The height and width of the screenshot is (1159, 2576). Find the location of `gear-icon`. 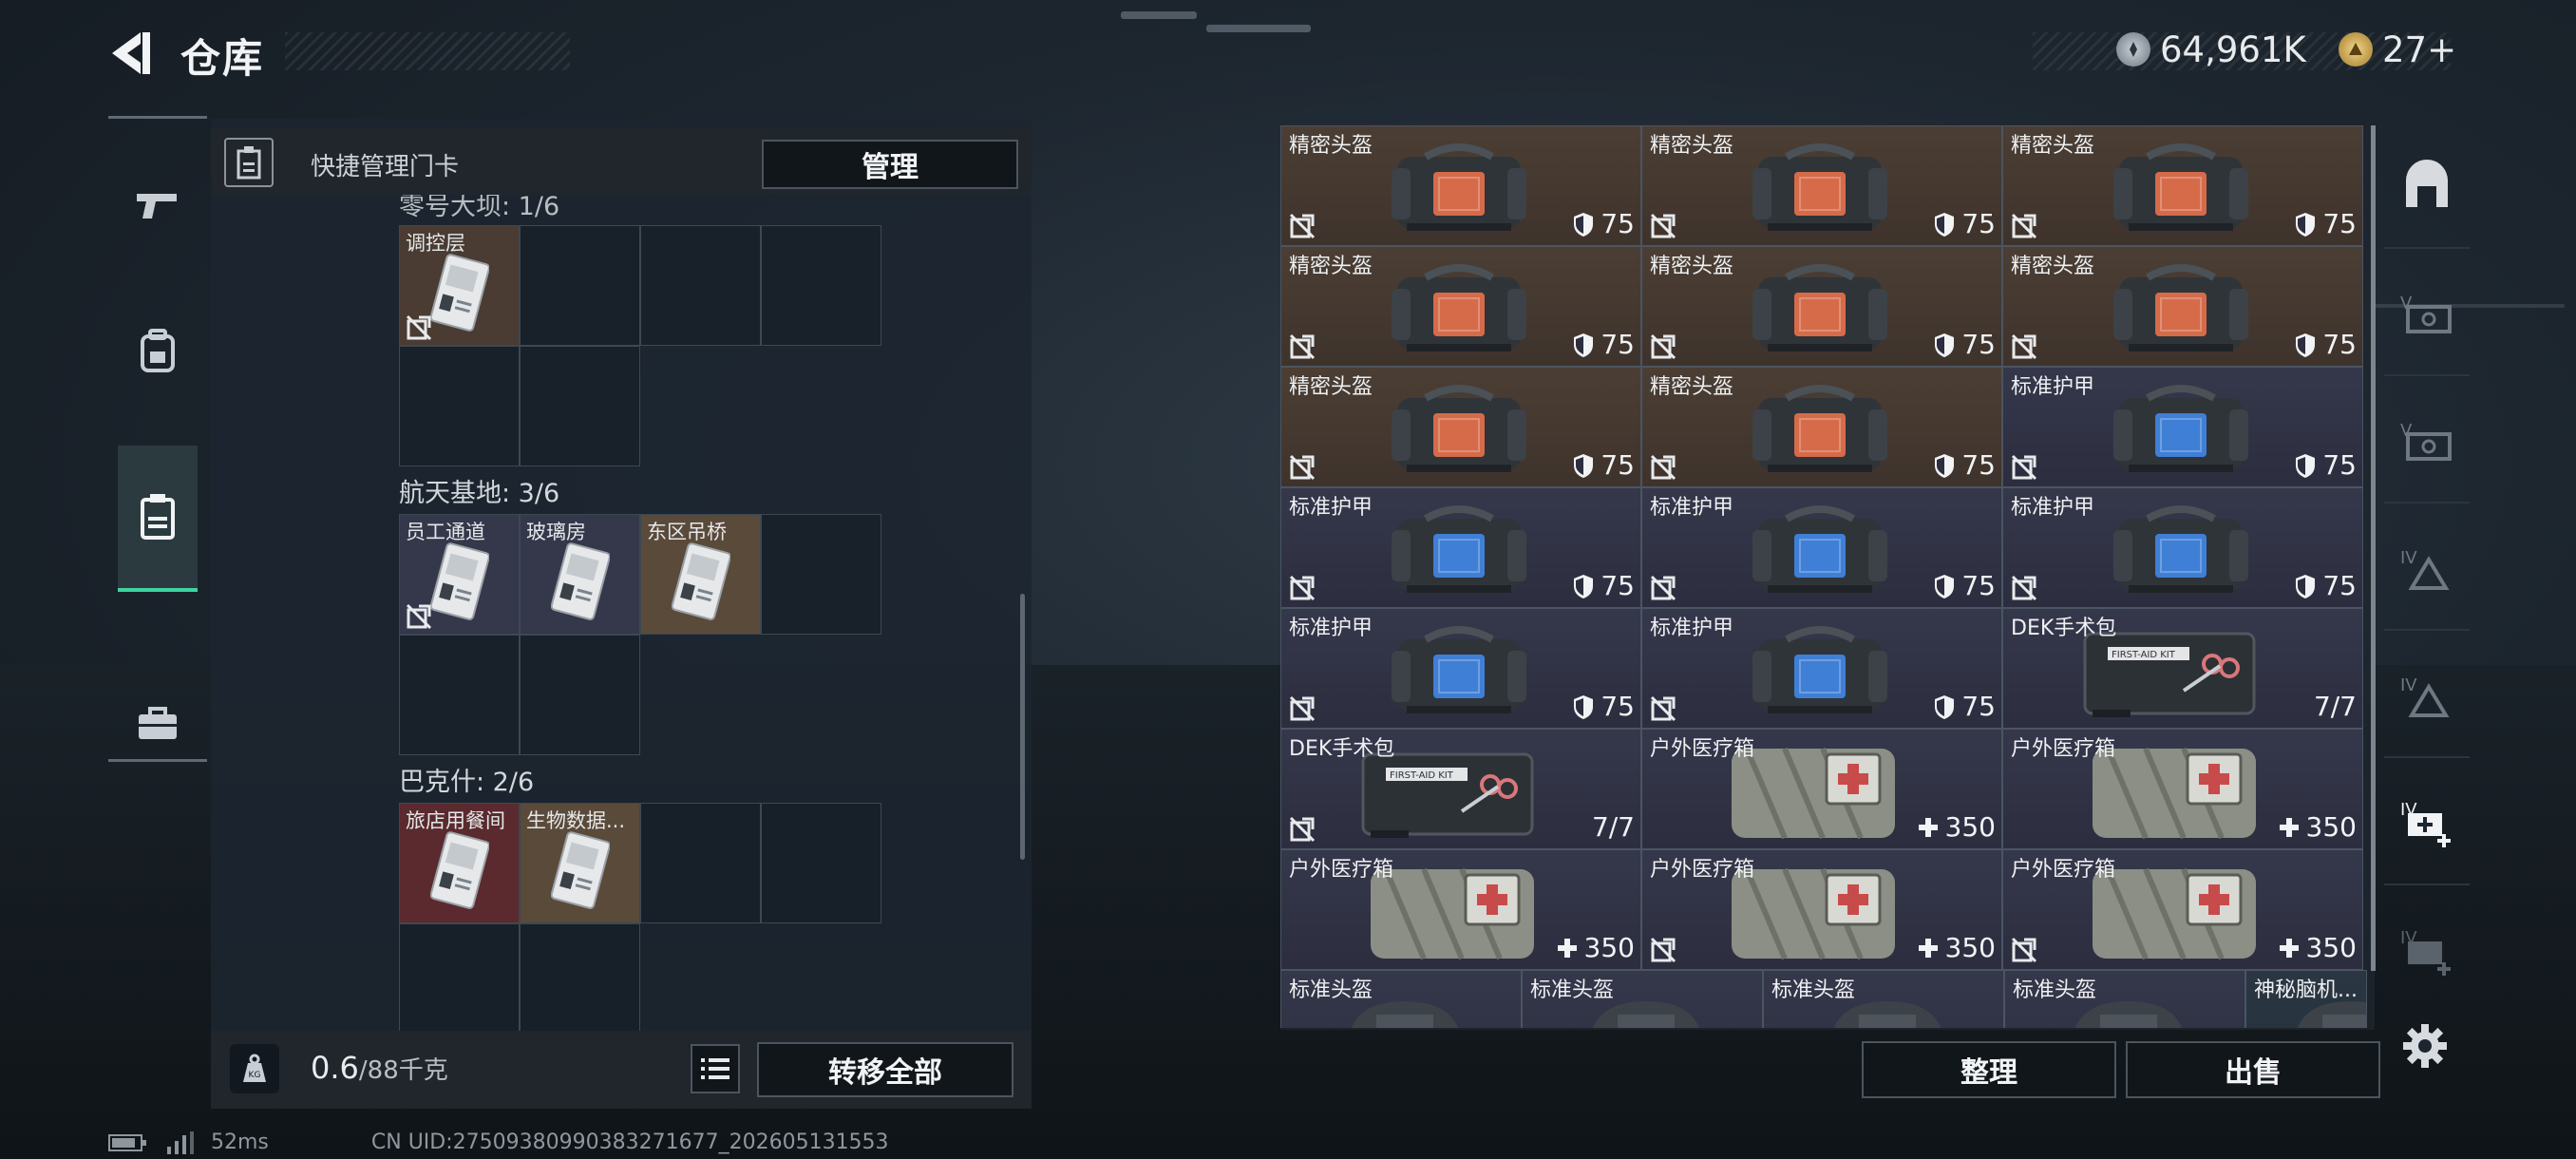

gear-icon is located at coordinates (2425, 1046).